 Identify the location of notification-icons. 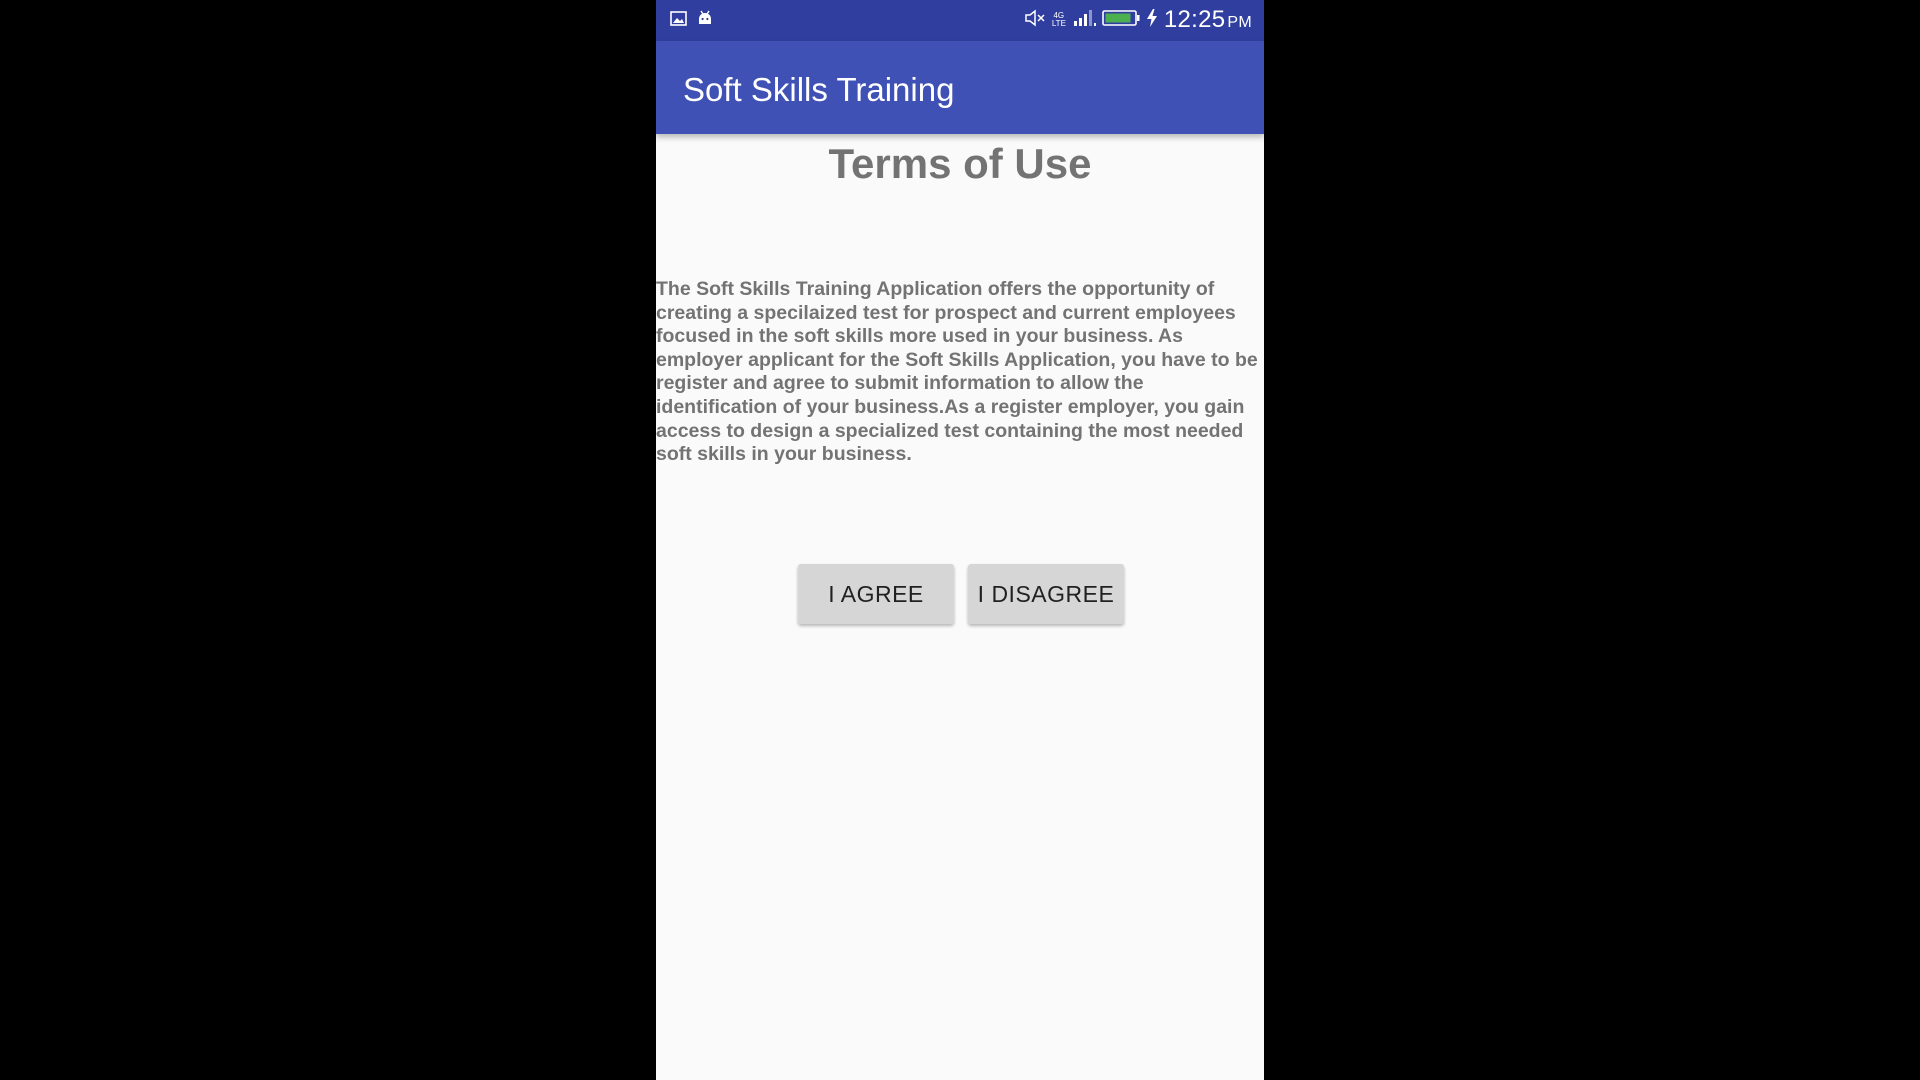
(691, 20).